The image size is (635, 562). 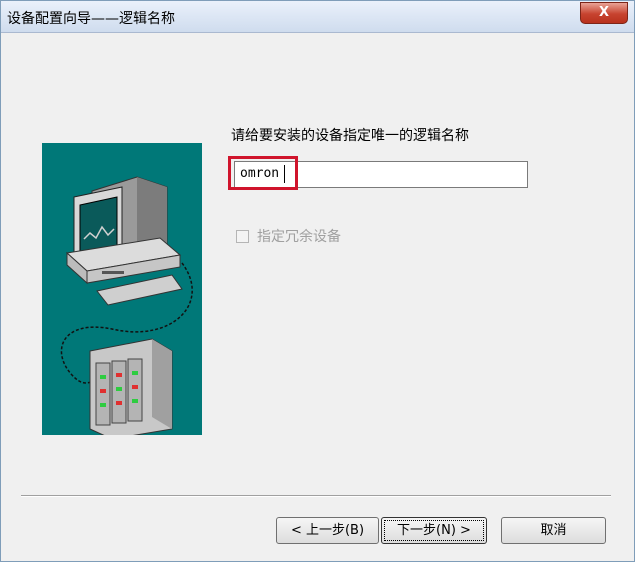 I want to click on highlight-box, so click(x=263, y=173).